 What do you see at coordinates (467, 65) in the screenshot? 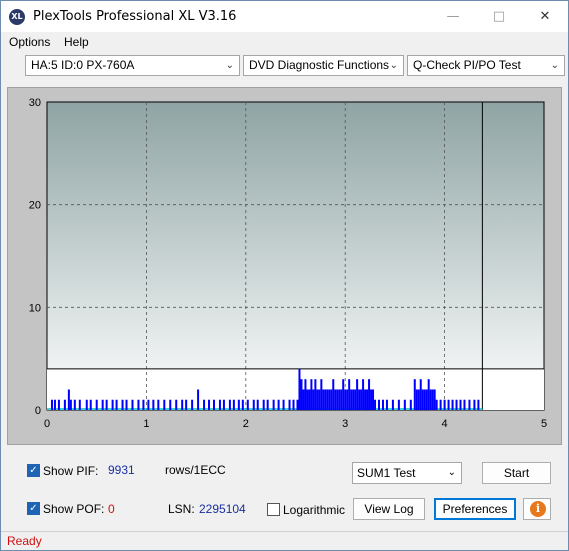
I see `test-select-value: Q-Check PI/PO Test` at bounding box center [467, 65].